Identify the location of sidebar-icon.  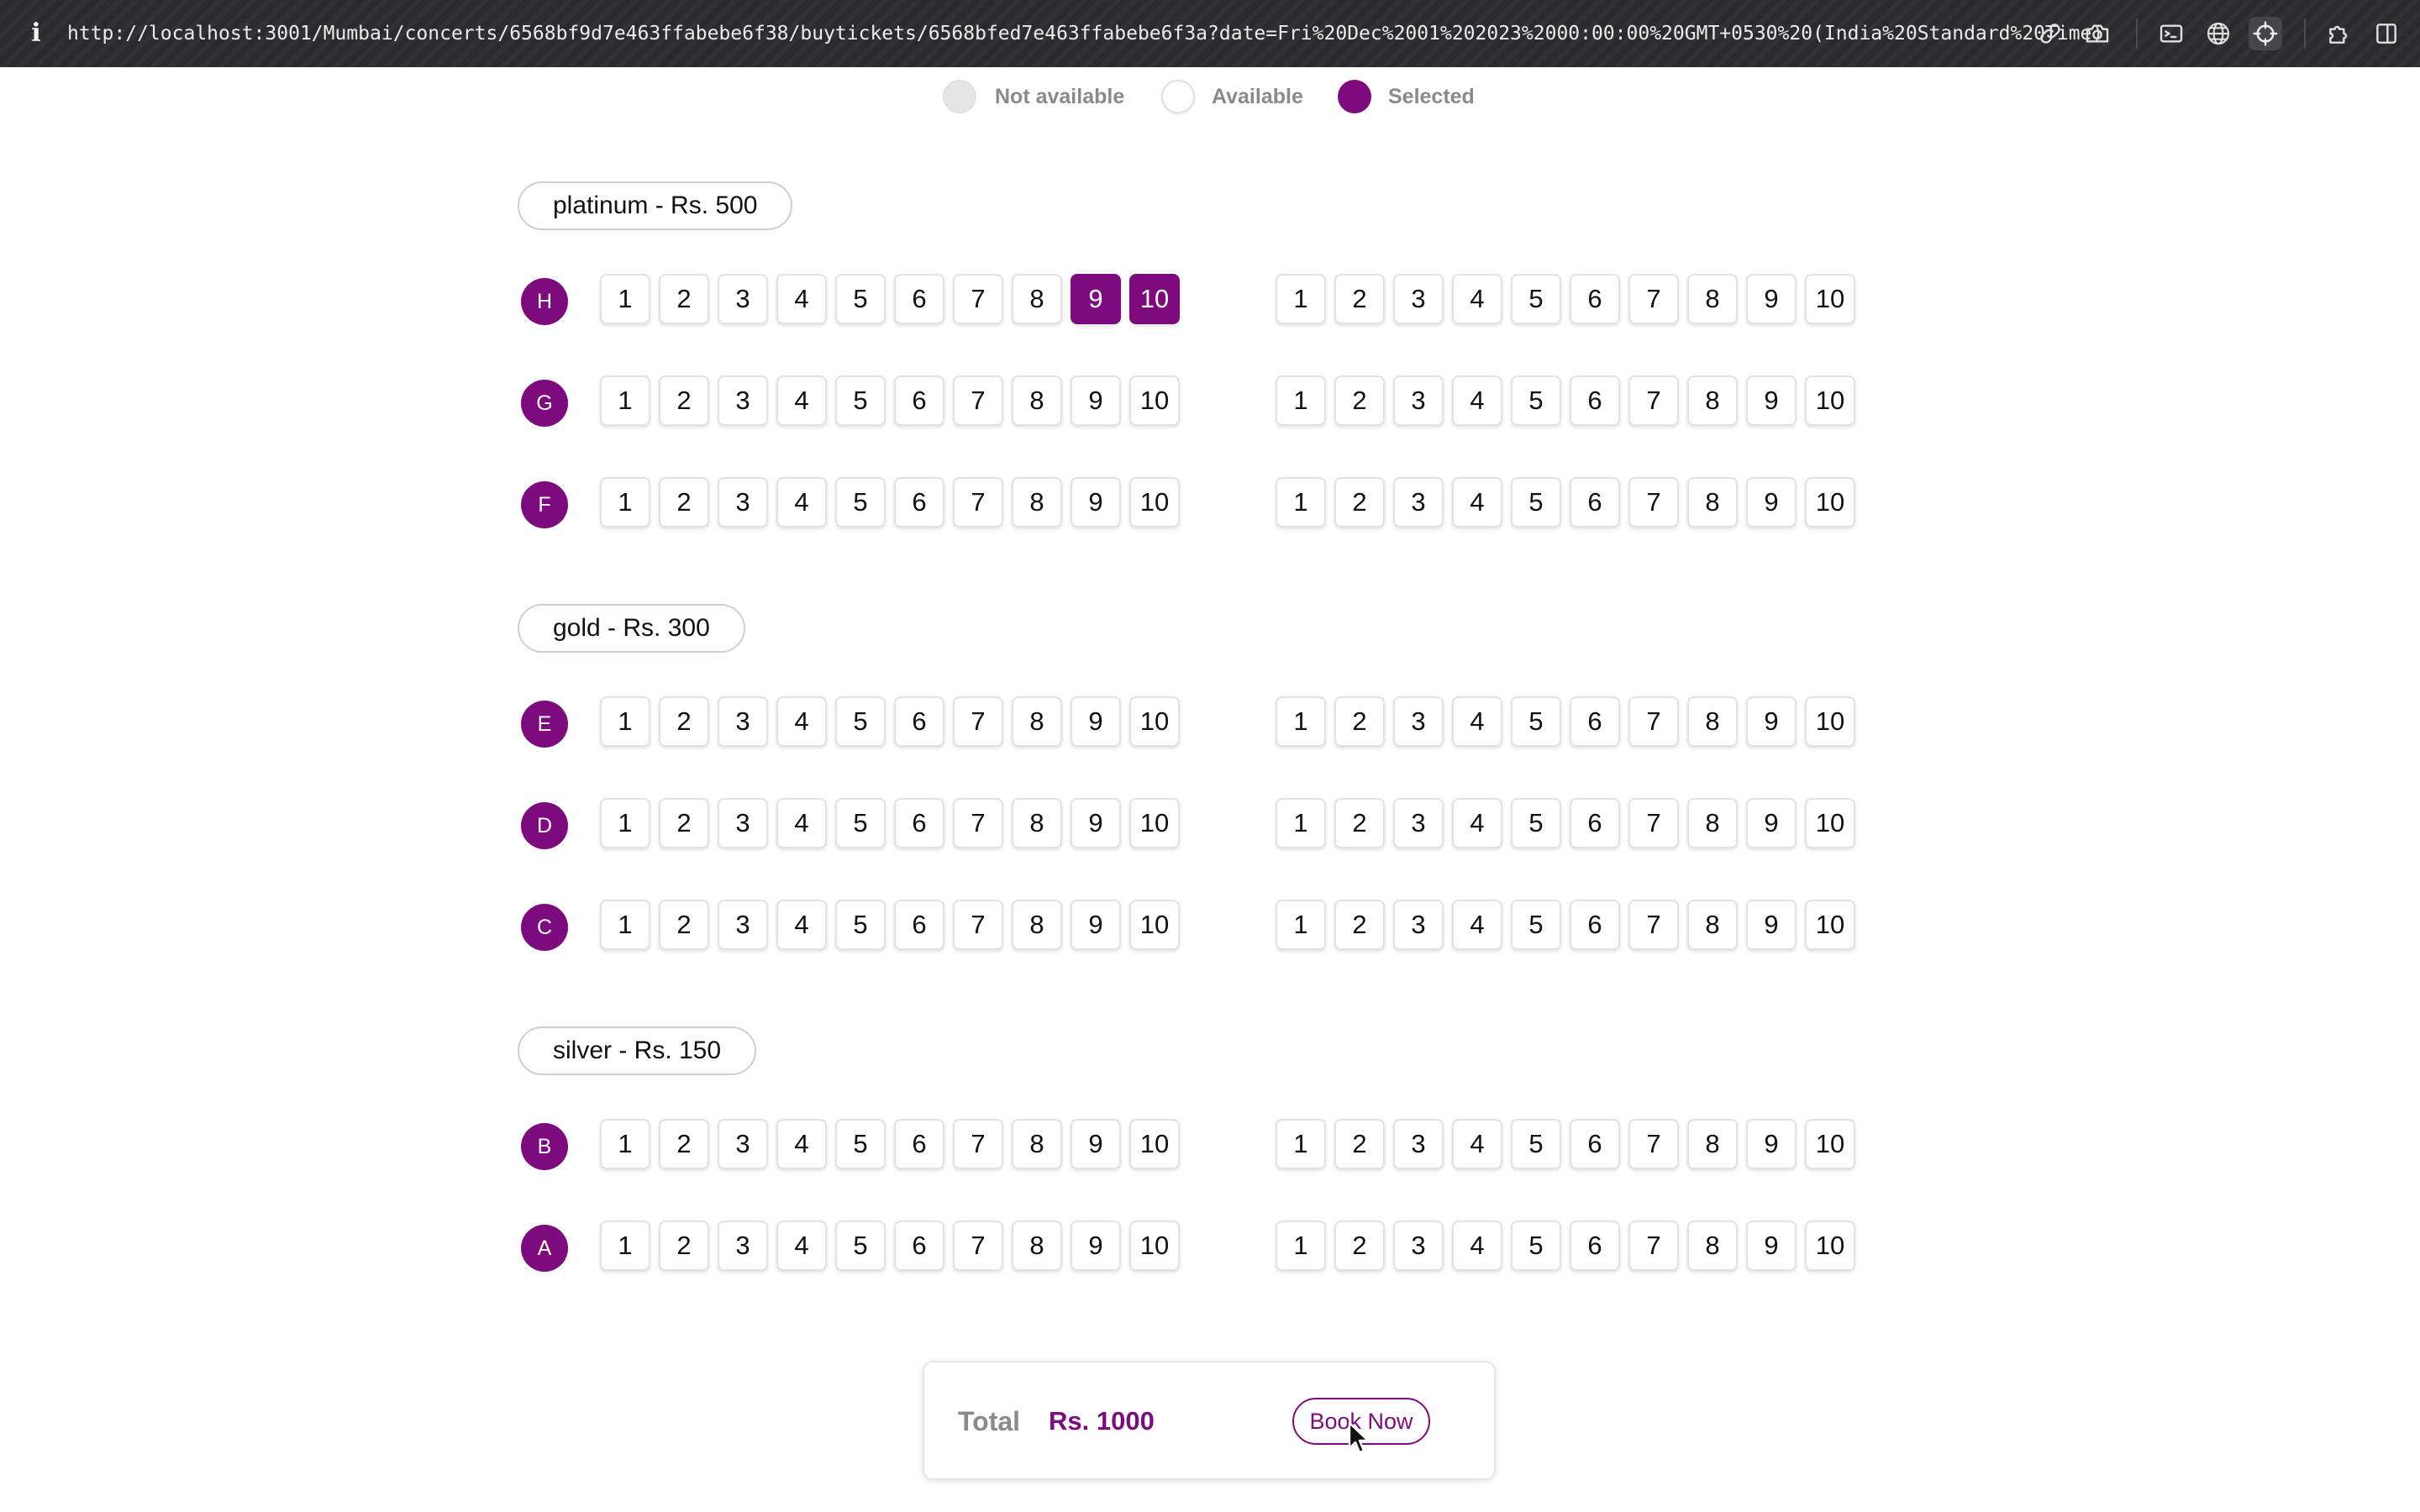
(2387, 33).